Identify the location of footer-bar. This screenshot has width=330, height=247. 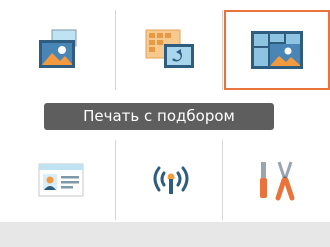
(165, 234).